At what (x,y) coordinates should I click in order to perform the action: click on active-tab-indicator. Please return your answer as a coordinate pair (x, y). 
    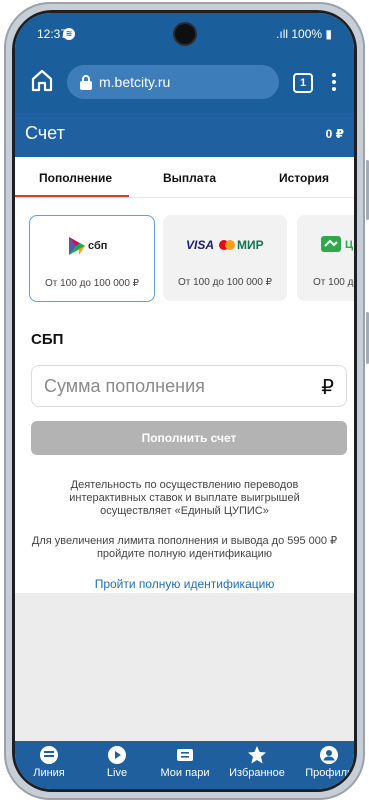
    Looking at the image, I should click on (72, 196).